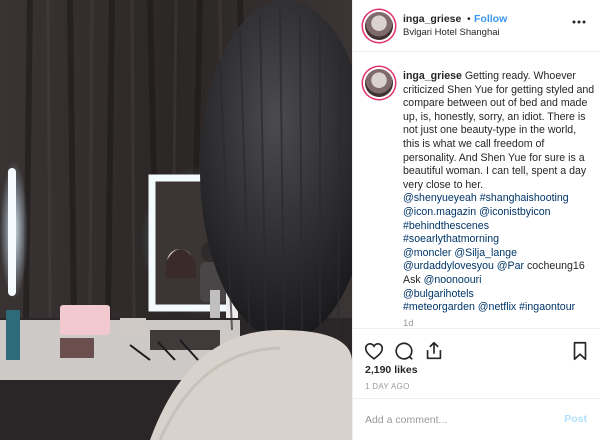  Describe the element at coordinates (499, 308) in the screenshot. I see `caption-tags-9: #meteorgarden @netflix #ingaontour` at that location.